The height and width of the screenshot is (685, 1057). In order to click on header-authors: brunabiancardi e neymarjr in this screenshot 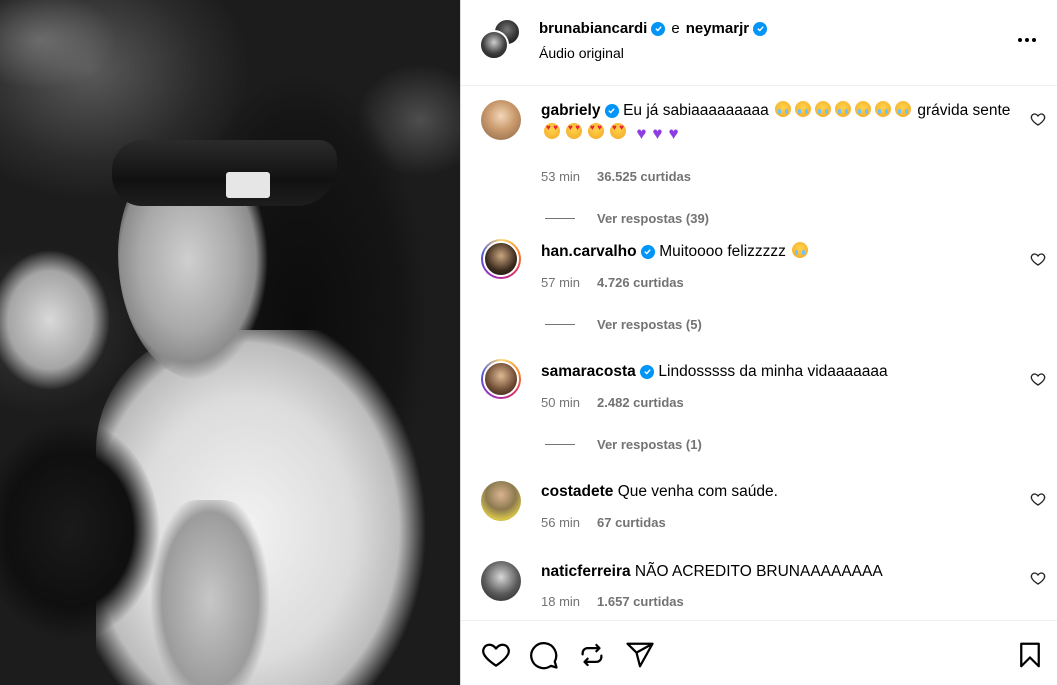, I will do `click(653, 28)`.